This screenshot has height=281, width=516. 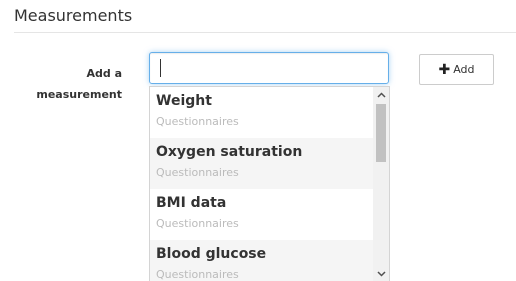 What do you see at coordinates (262, 214) in the screenshot?
I see `suggestion-item-bmi-data: BMI data Questionnaires` at bounding box center [262, 214].